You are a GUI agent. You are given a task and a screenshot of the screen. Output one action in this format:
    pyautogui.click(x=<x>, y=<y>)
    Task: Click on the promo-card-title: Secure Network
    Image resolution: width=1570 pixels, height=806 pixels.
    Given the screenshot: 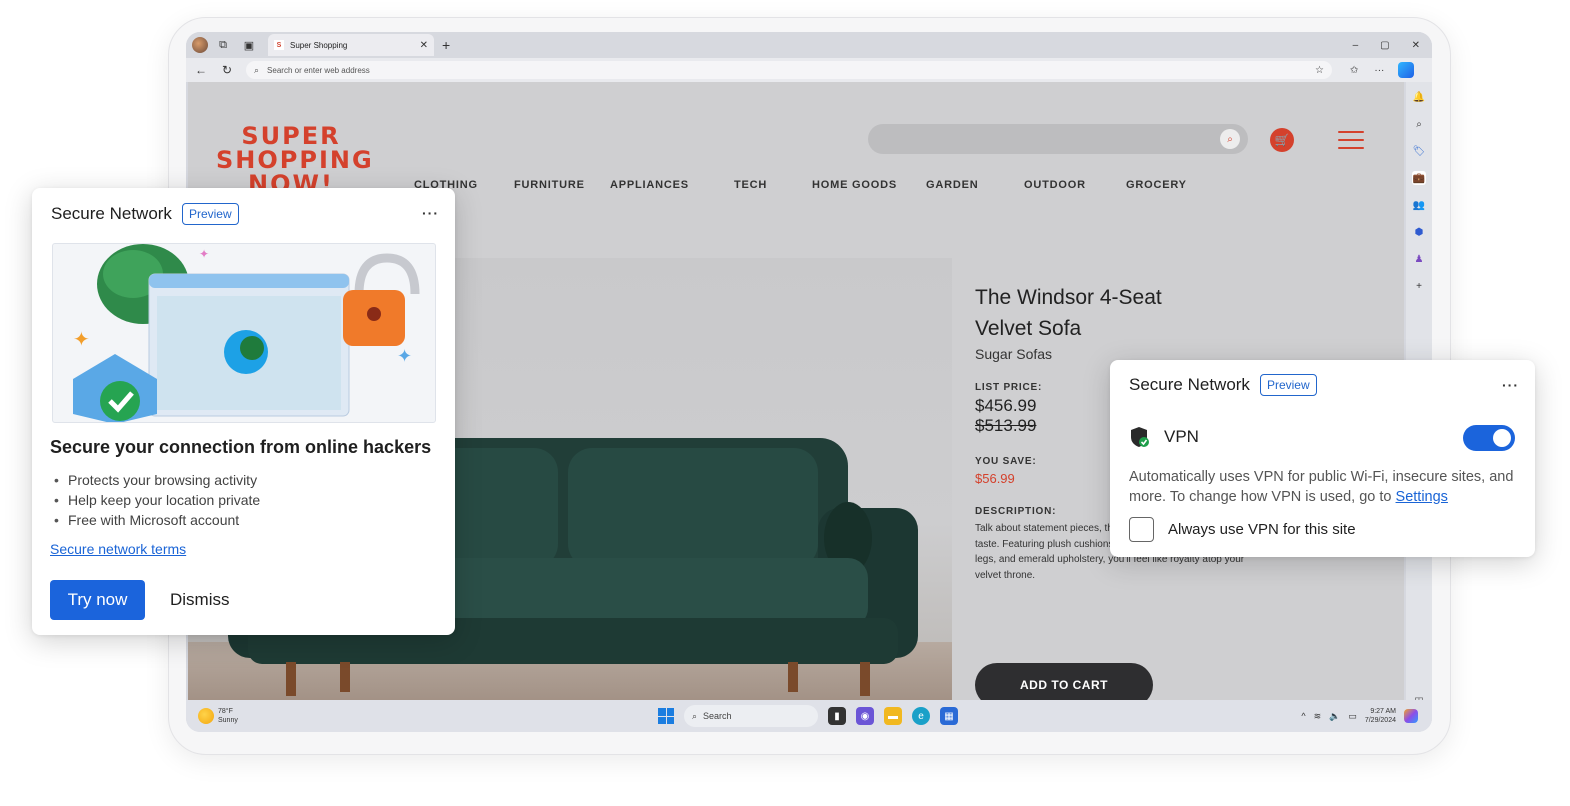 What is the action you would take?
    pyautogui.click(x=111, y=213)
    